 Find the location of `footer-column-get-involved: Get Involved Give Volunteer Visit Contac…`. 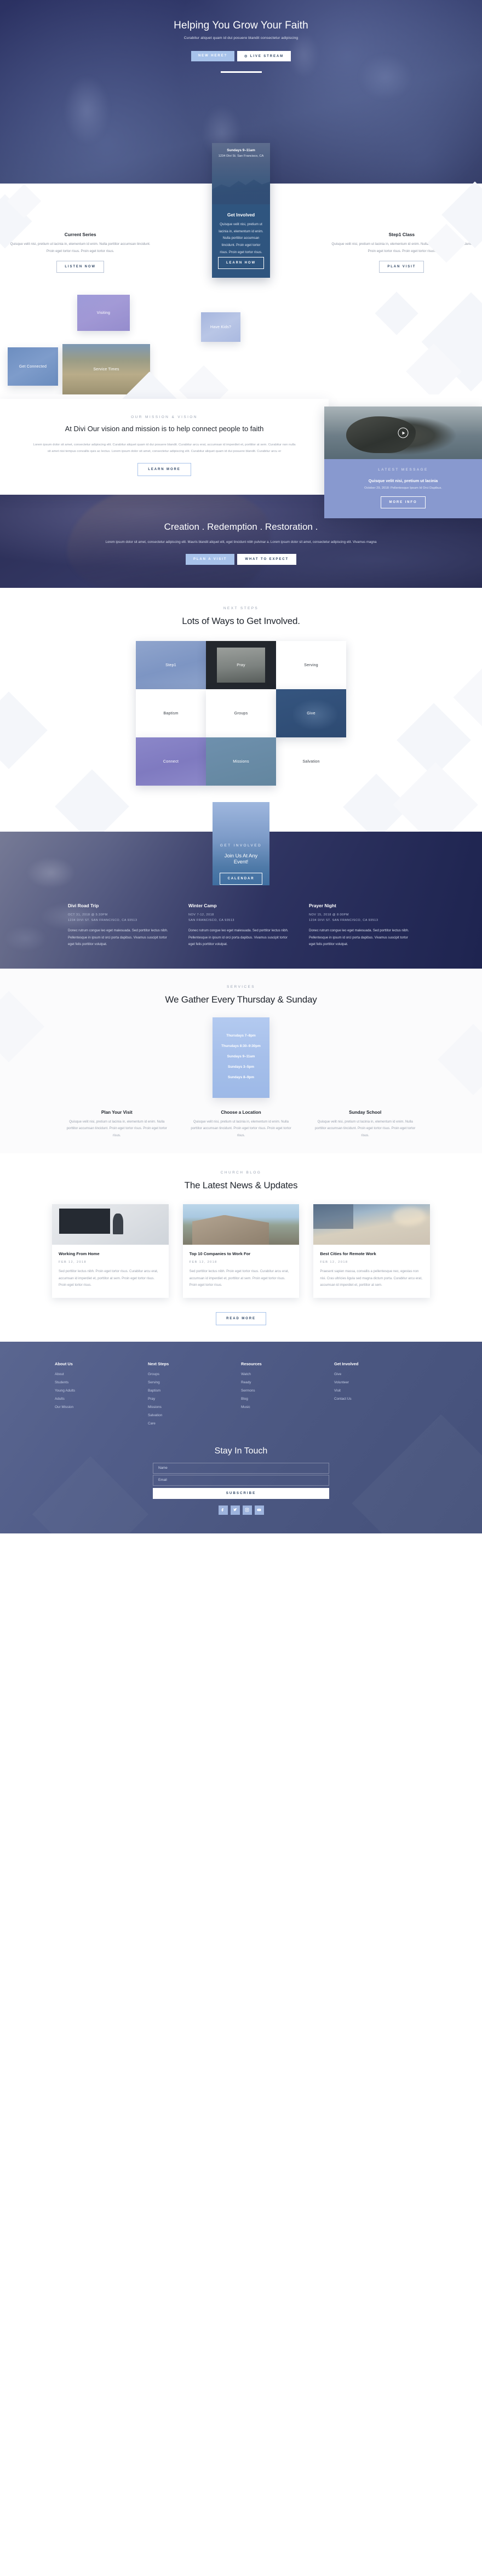

footer-column-get-involved: Get Involved Give Volunteer Visit Contac… is located at coordinates (380, 1395).